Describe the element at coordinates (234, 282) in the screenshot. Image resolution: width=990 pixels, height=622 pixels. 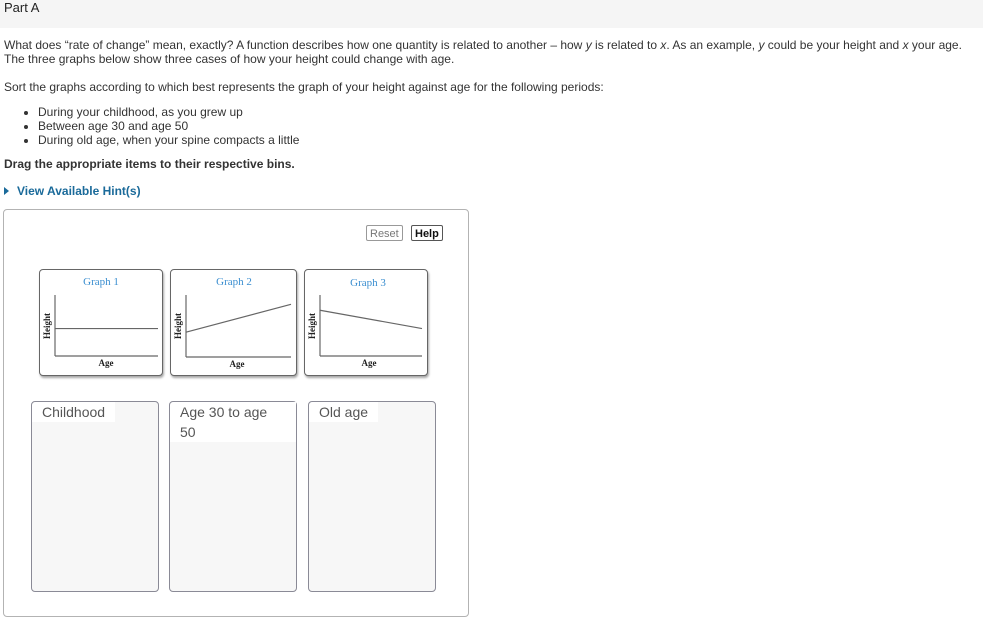
I see `graph-title: Graph 2` at that location.